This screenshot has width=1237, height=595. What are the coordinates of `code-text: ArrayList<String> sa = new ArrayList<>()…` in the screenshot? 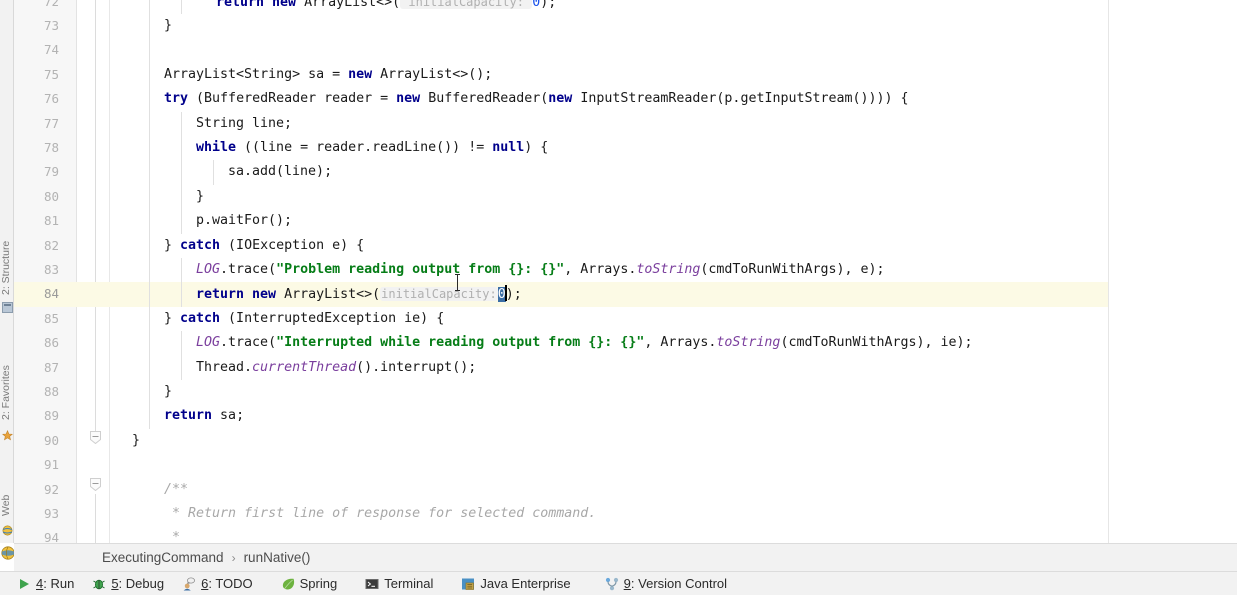 It's located at (328, 74).